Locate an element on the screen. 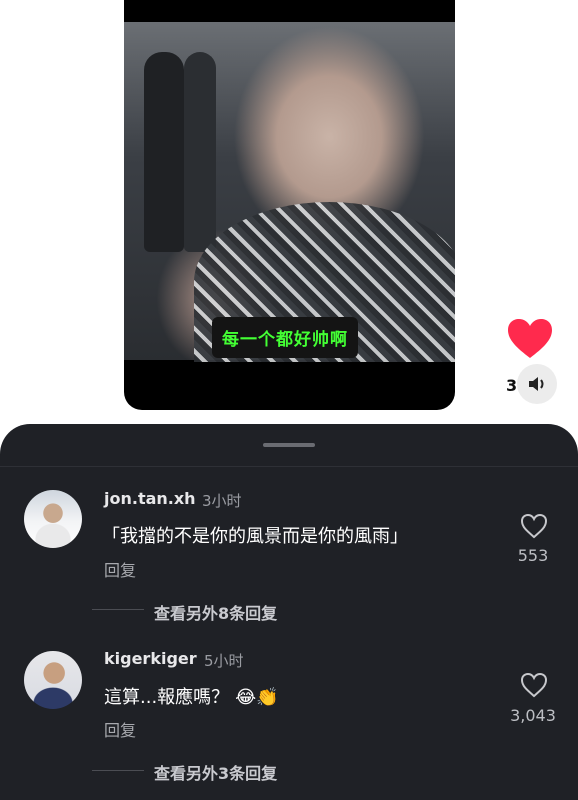 The image size is (578, 800). comment-text: 這算...報應嗎？ 😂👏 is located at coordinates (191, 696).